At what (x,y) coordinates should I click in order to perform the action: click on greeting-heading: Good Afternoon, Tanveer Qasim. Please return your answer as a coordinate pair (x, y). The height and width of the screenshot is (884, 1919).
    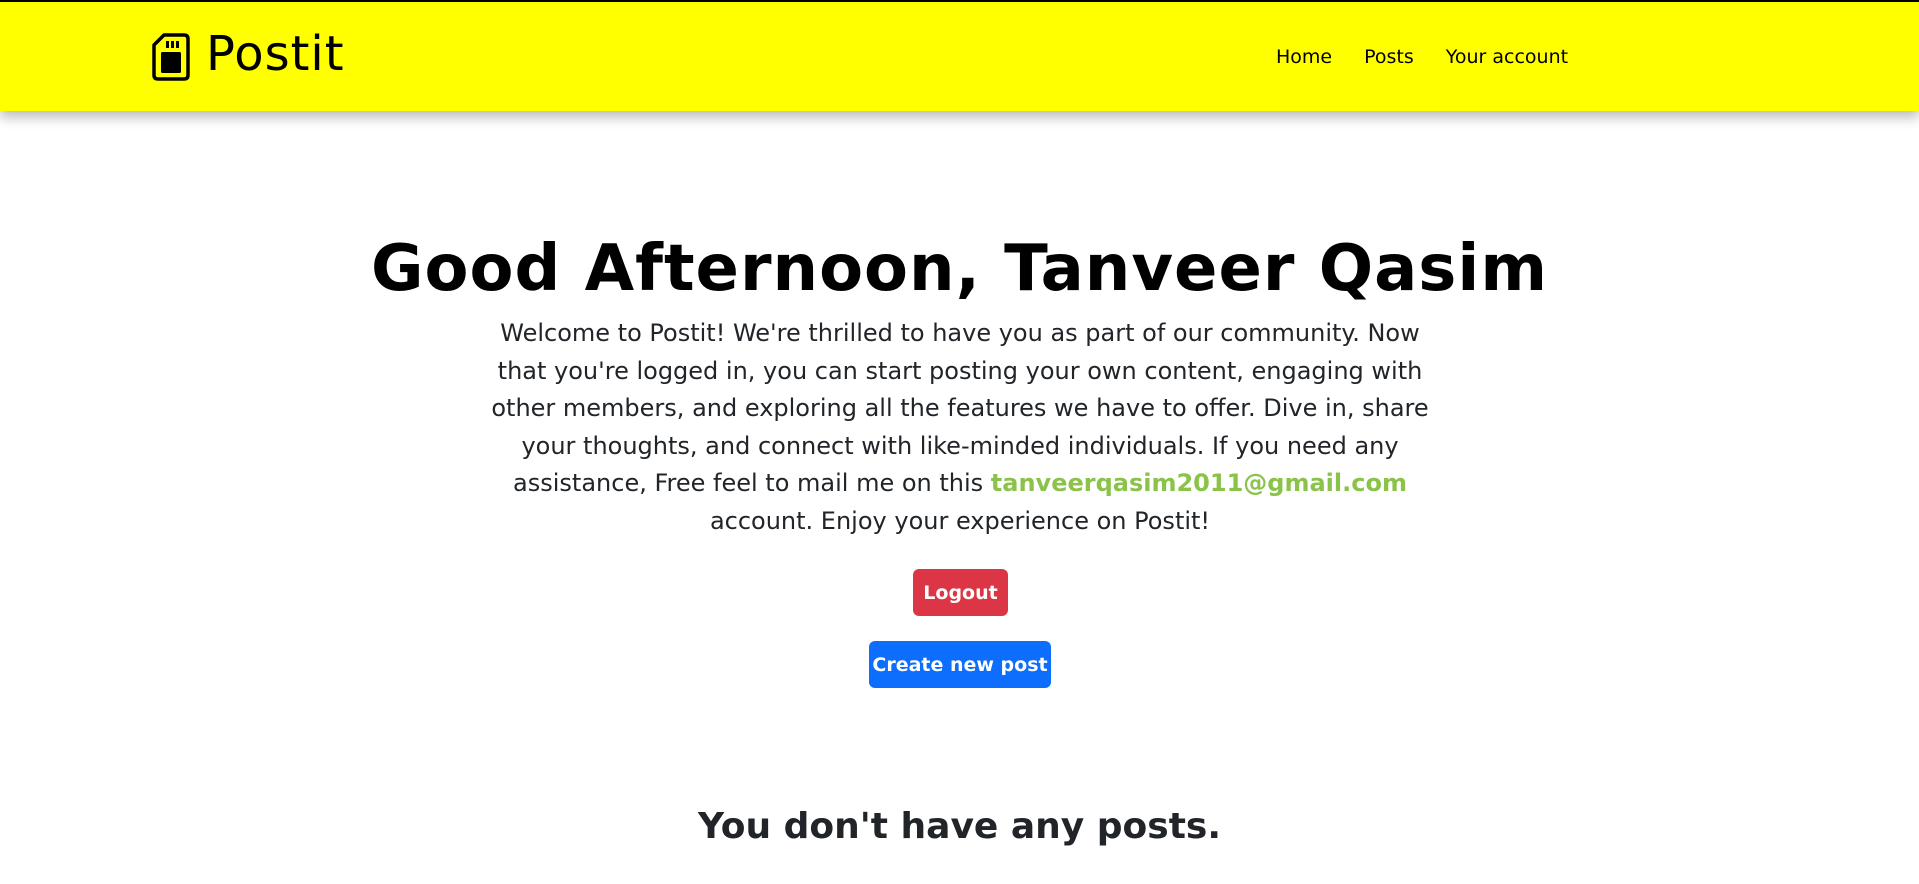
    Looking at the image, I should click on (959, 269).